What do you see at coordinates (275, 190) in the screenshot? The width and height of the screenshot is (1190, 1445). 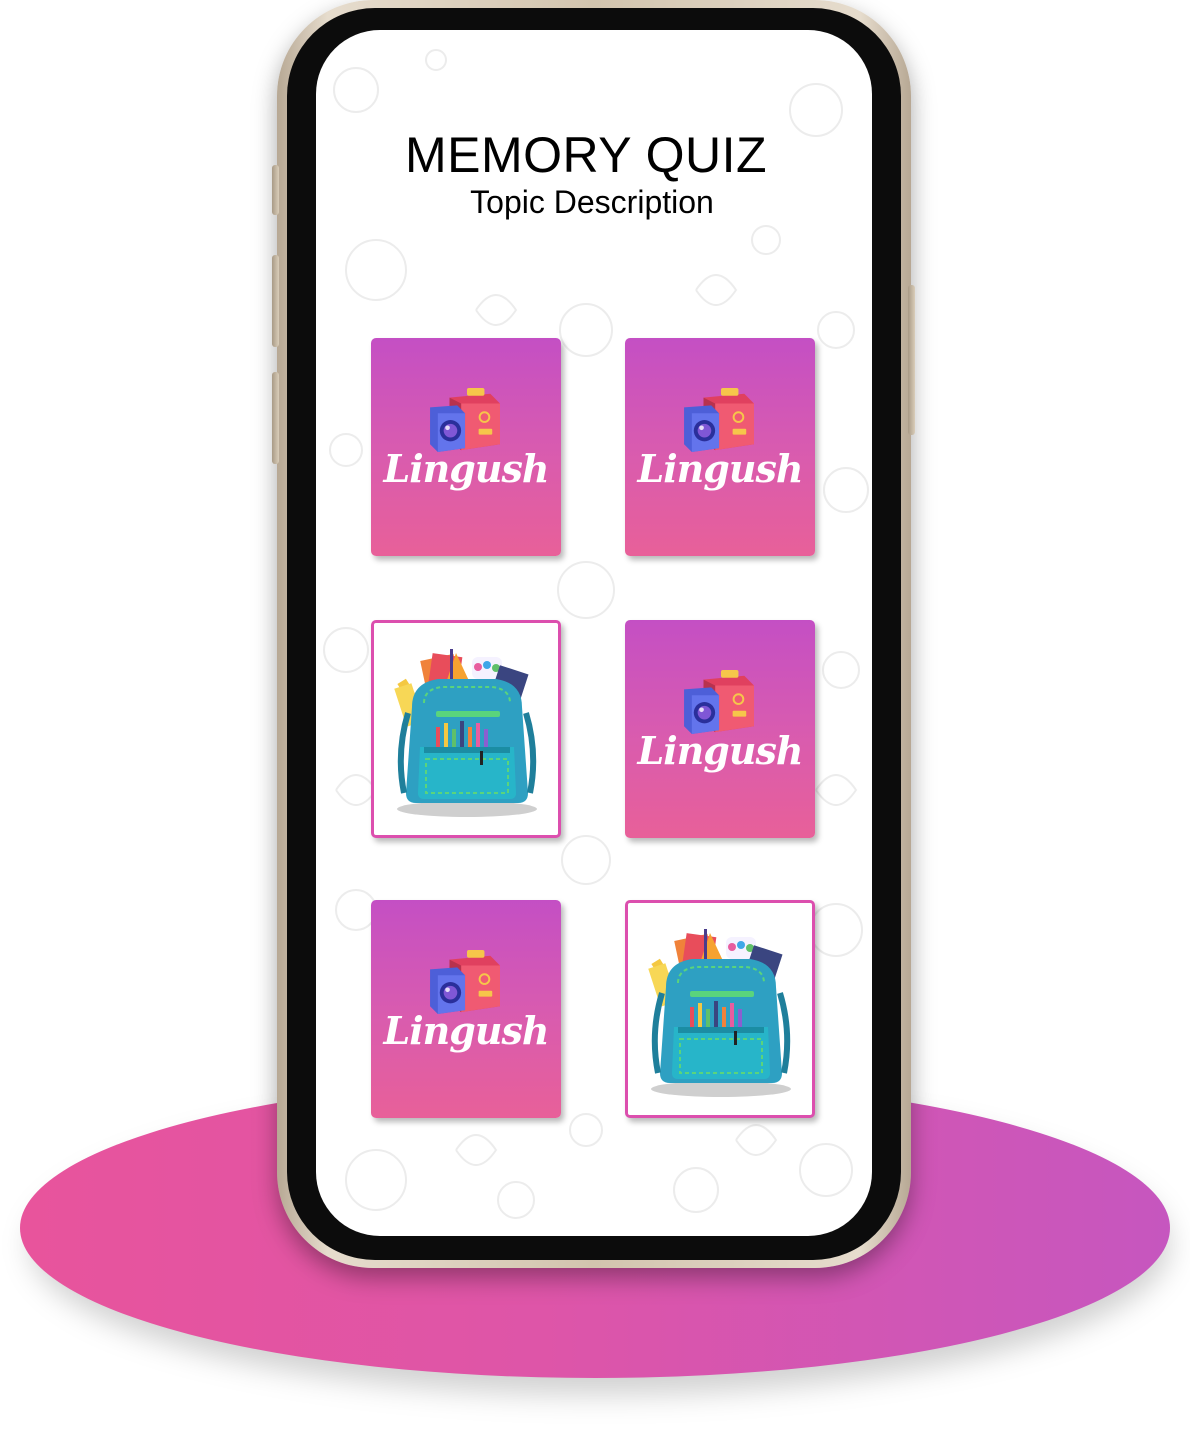 I see `mute-switch` at bounding box center [275, 190].